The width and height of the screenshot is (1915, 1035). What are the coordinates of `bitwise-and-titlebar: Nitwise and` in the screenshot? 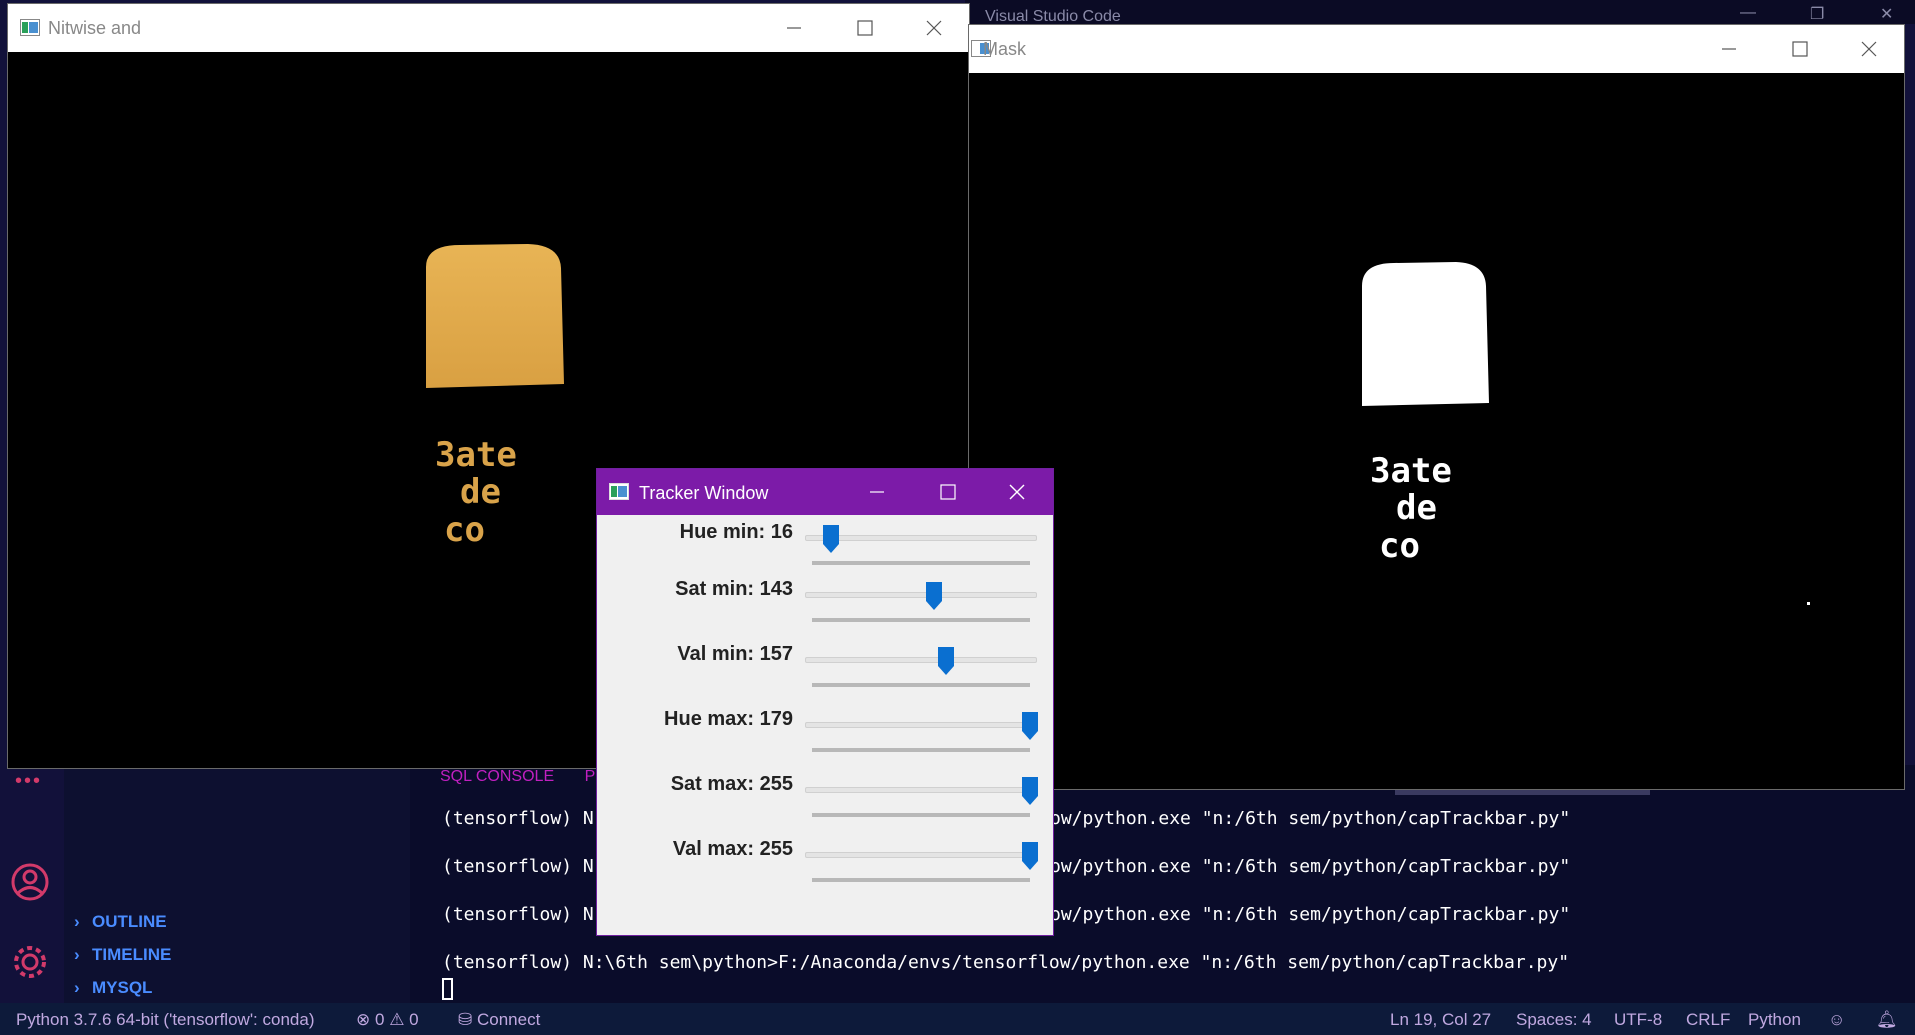 It's located at (488, 28).